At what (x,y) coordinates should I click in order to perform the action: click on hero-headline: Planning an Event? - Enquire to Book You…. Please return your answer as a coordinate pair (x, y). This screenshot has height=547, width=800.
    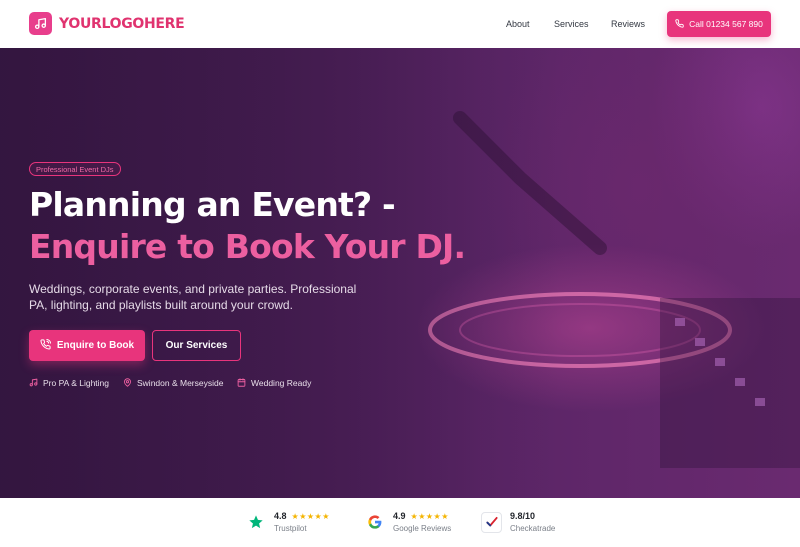
    Looking at the image, I should click on (247, 225).